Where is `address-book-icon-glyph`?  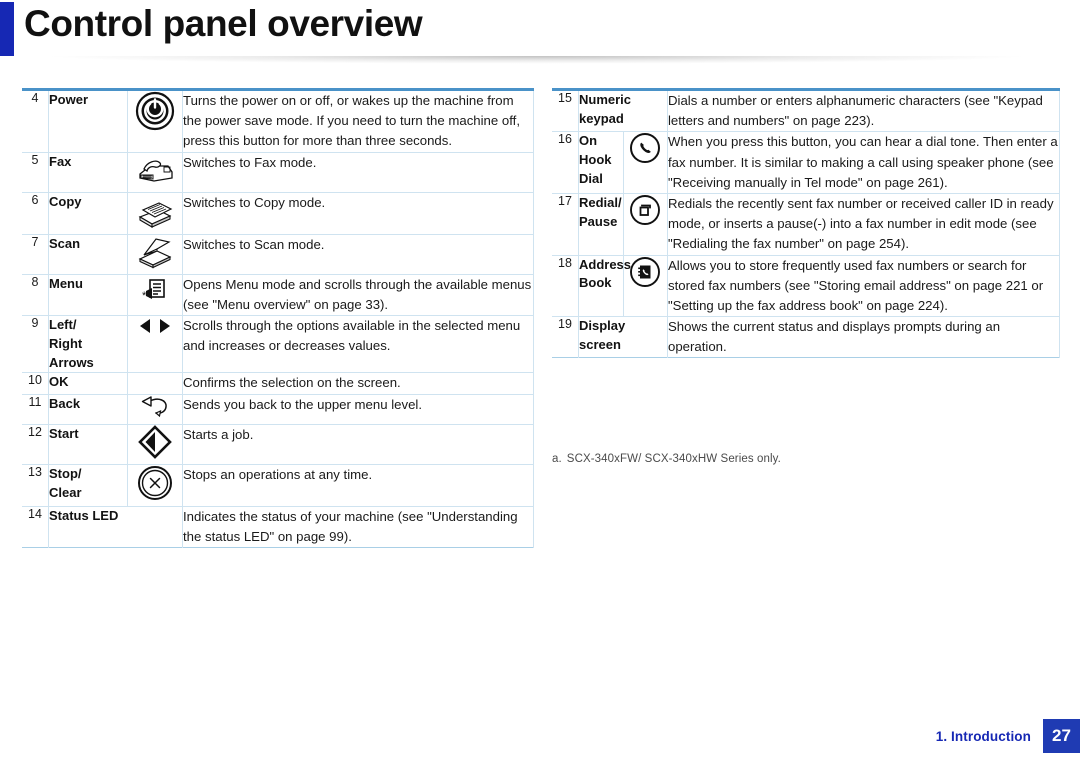
address-book-icon-glyph is located at coordinates (645, 272).